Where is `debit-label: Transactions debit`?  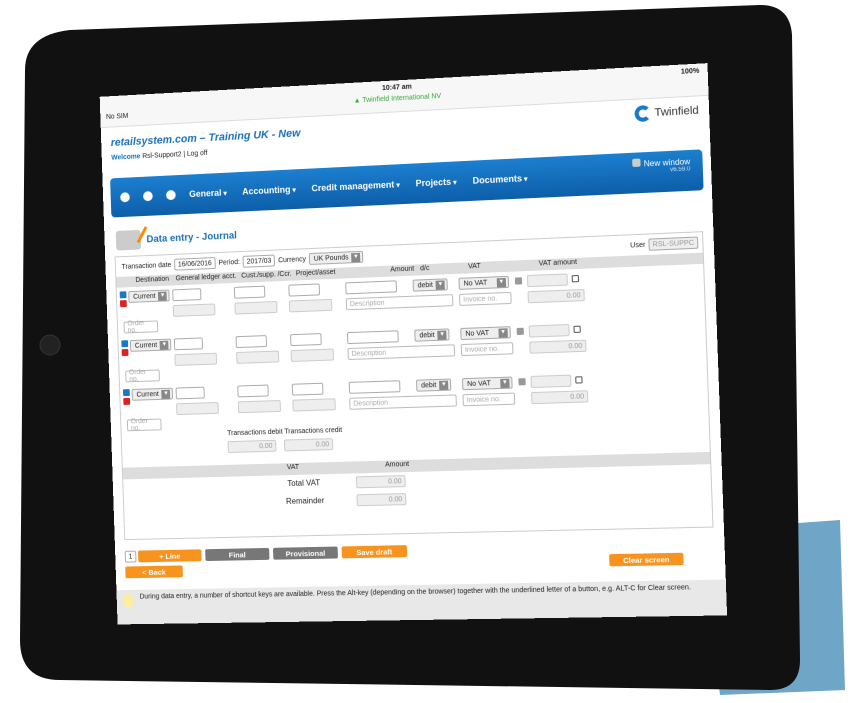
debit-label: Transactions debit is located at coordinates (255, 433).